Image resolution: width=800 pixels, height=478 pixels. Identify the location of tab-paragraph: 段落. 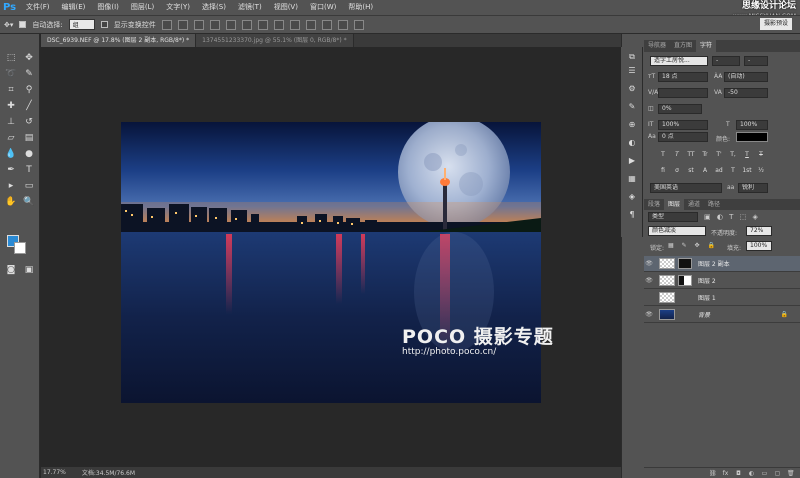
(654, 204).